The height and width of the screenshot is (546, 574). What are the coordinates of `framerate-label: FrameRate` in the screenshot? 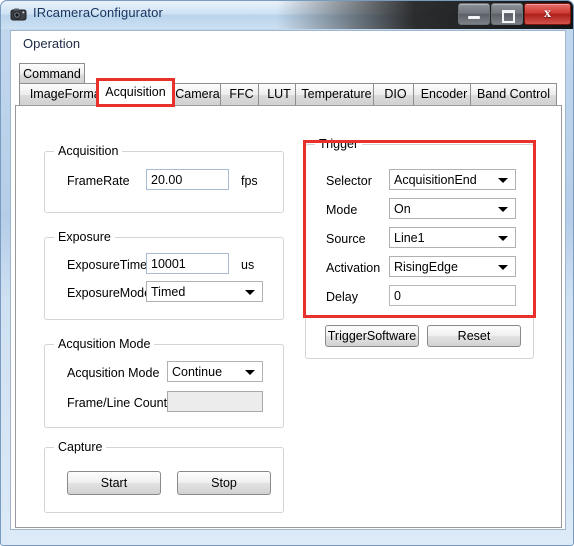 It's located at (98, 181).